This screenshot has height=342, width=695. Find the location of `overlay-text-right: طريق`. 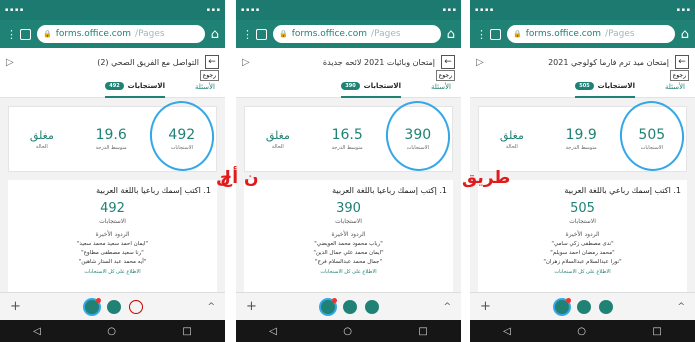

overlay-text-right: طريق is located at coordinates (486, 178).